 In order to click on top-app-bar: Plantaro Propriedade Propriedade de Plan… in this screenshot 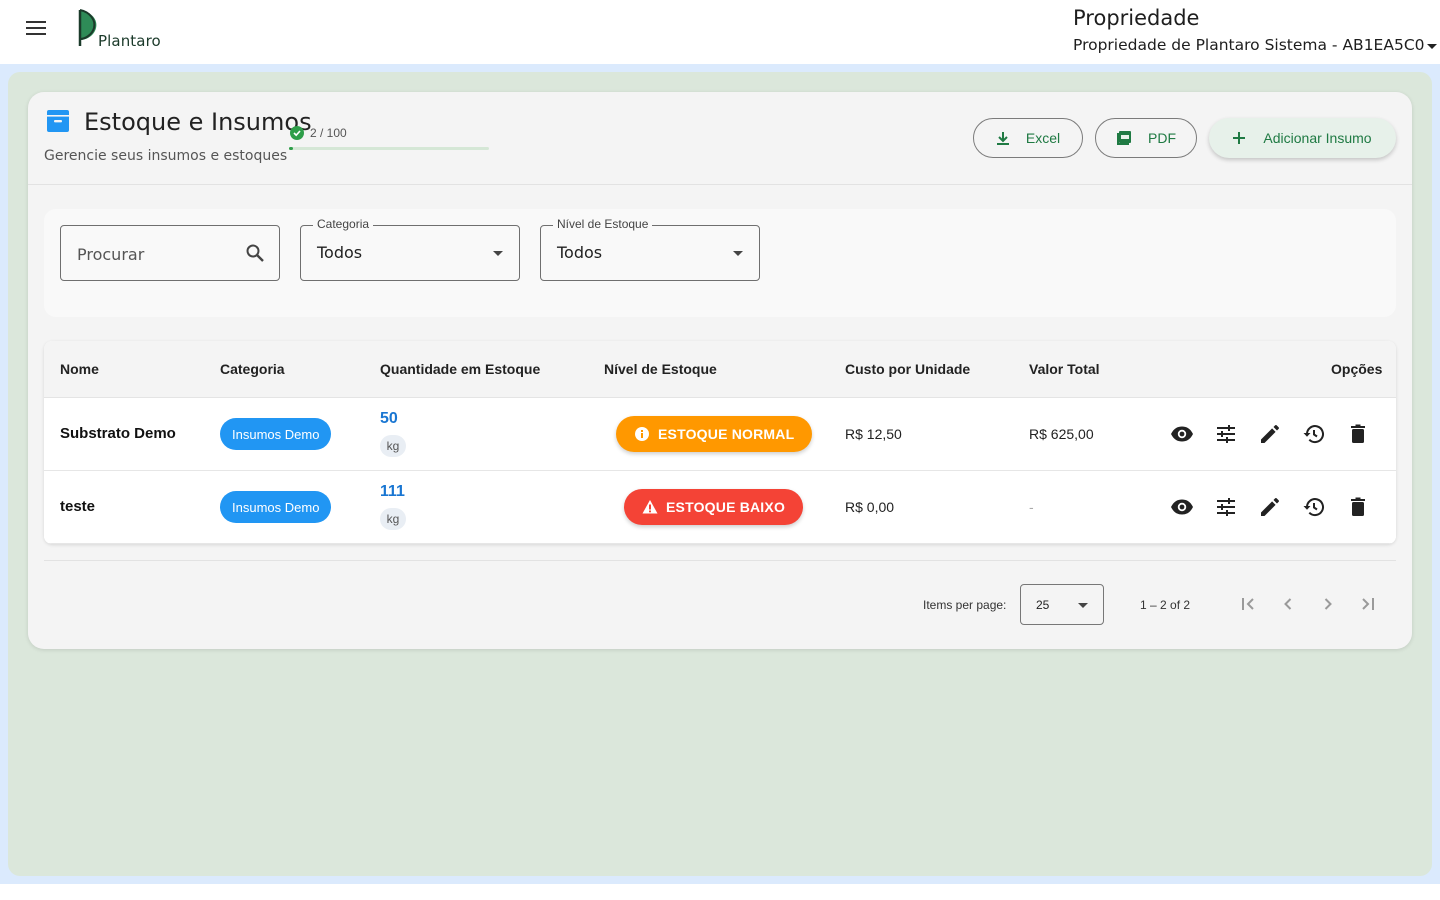, I will do `click(720, 32)`.